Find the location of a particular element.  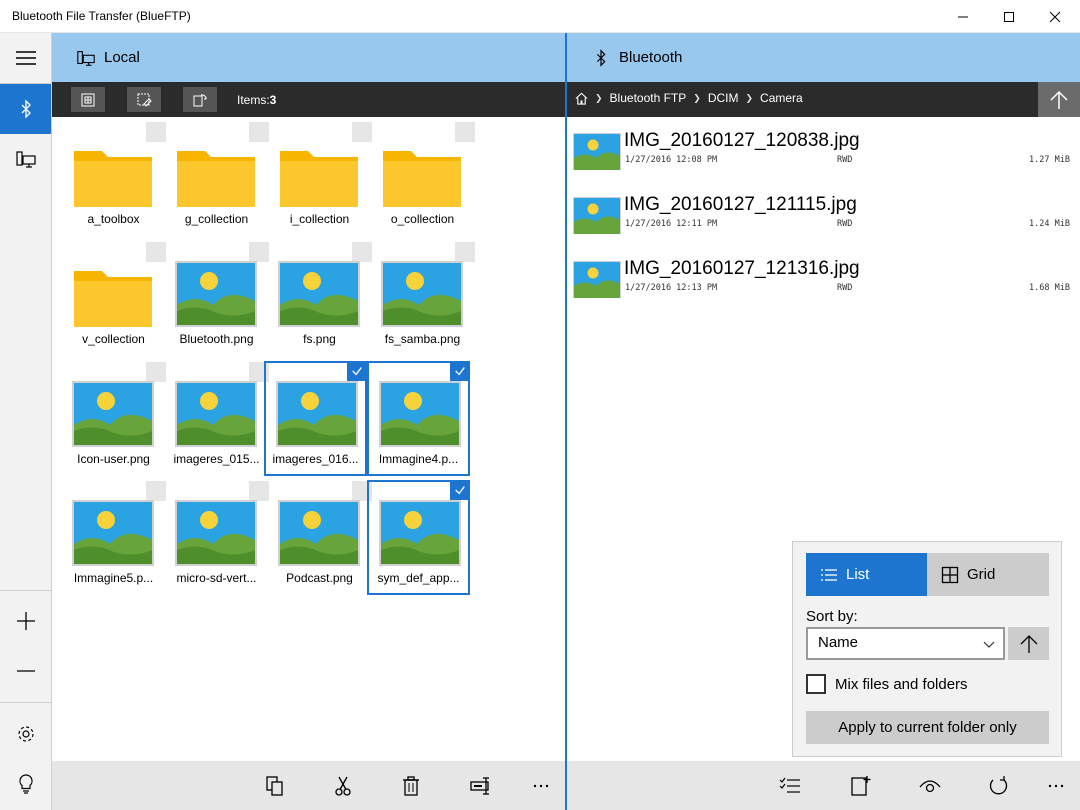

grid-view-toggle: Grid is located at coordinates (988, 574).